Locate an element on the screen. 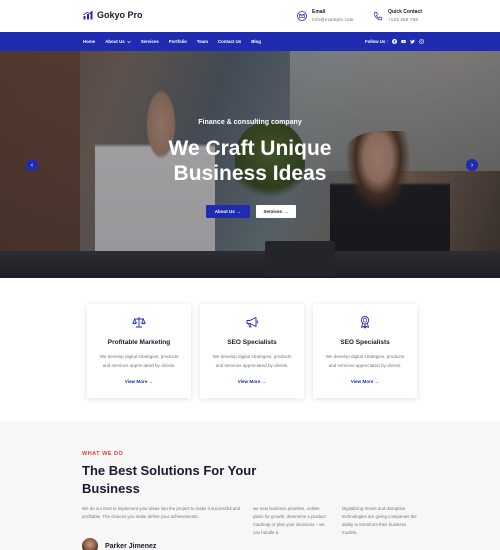 Image resolution: width=500 pixels, height=550 pixels. award-icon is located at coordinates (365, 322).